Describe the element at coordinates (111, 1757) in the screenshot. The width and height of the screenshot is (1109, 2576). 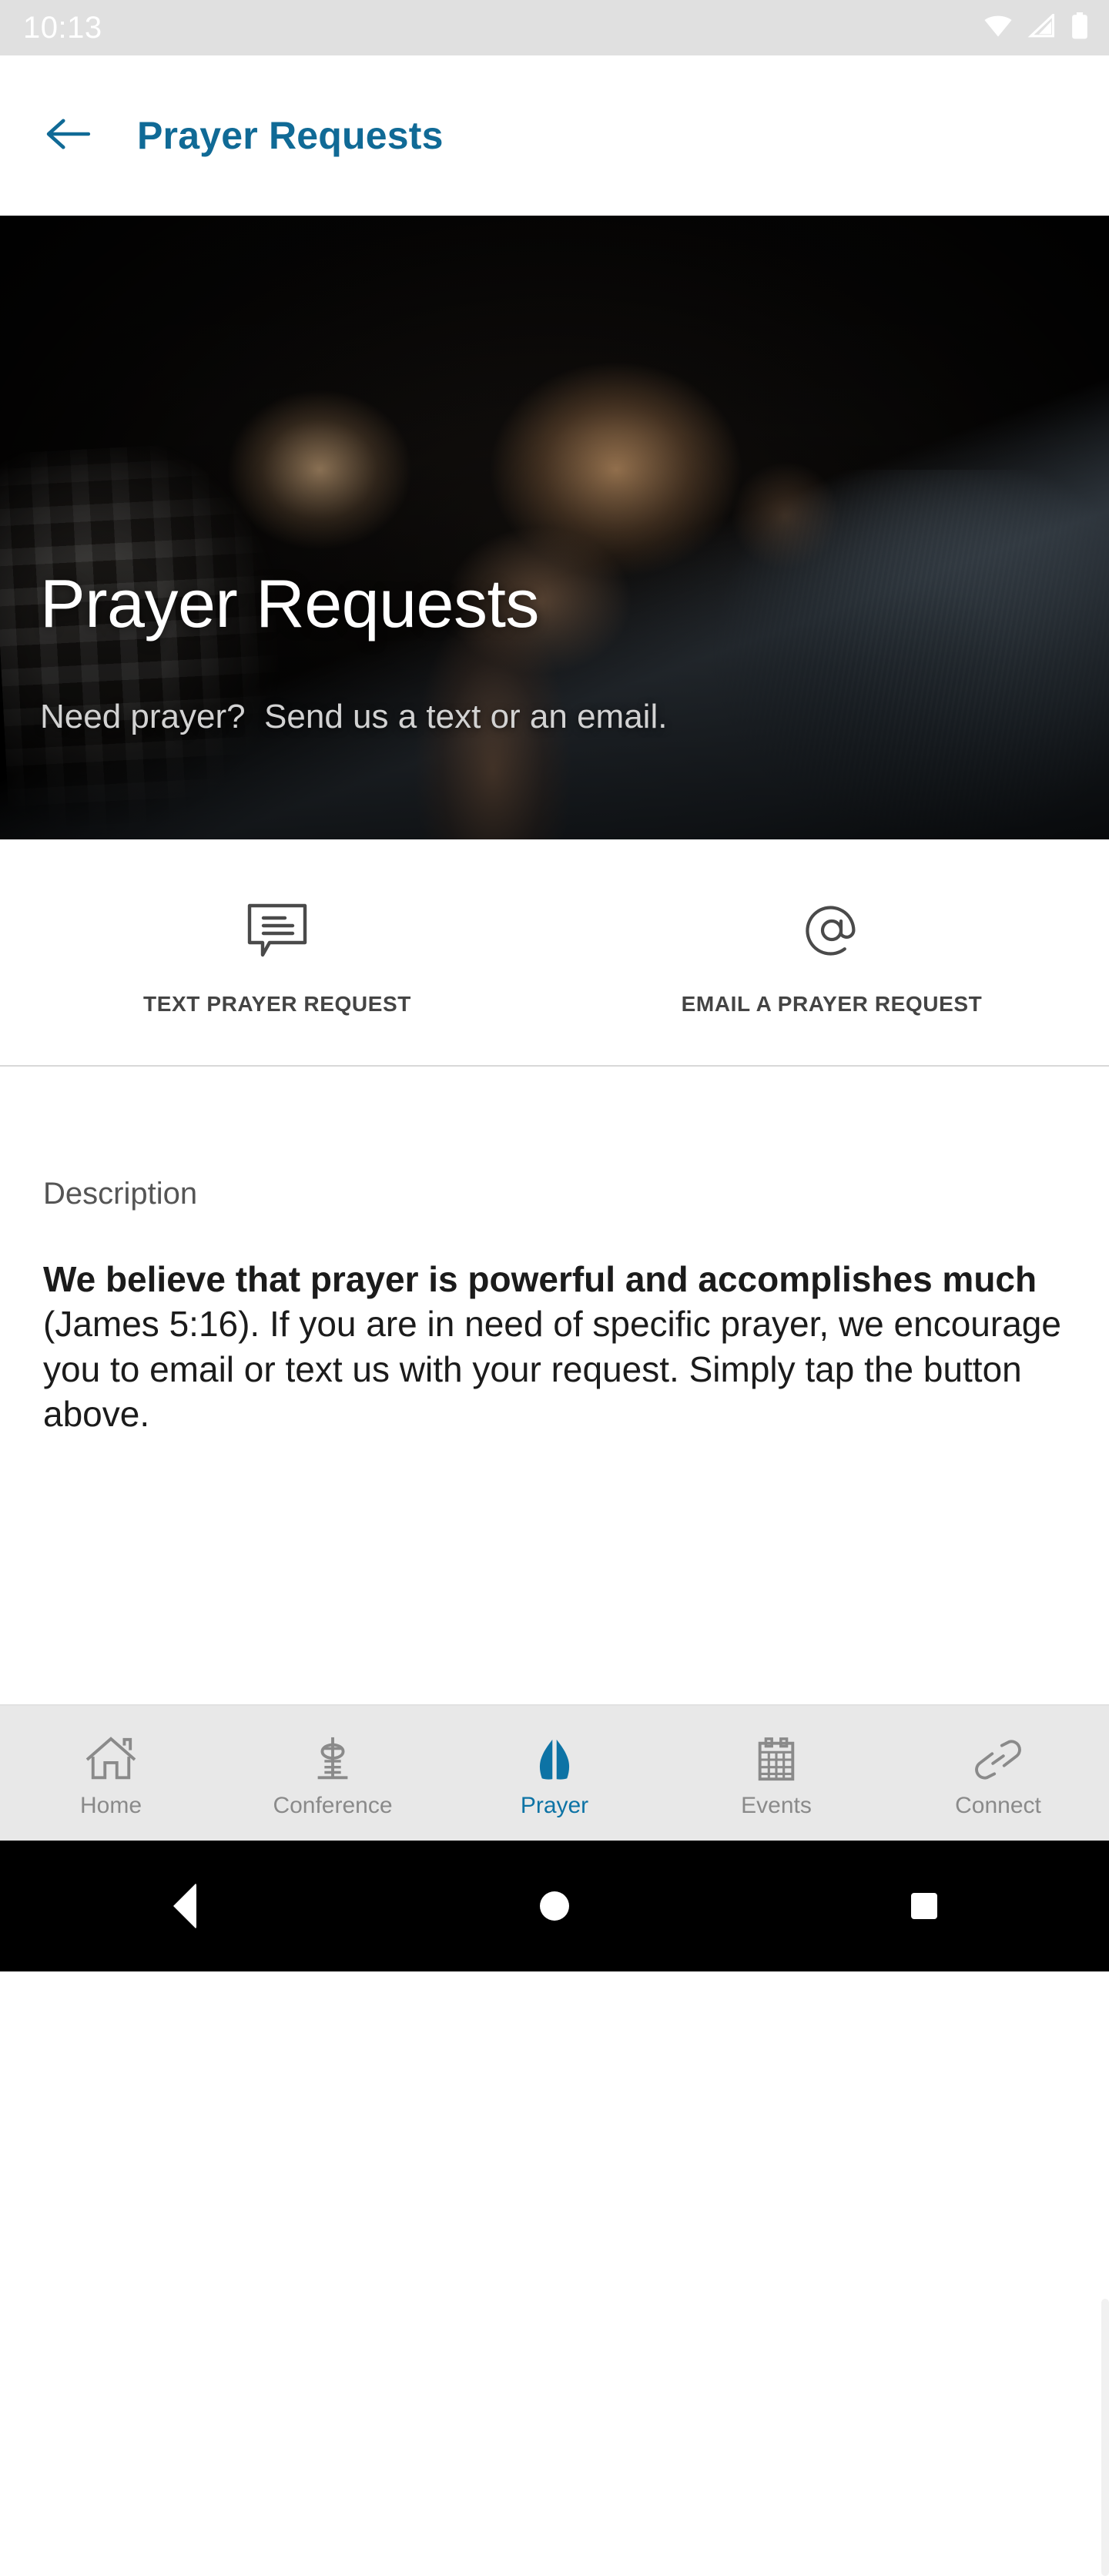
I see `home-icon` at that location.